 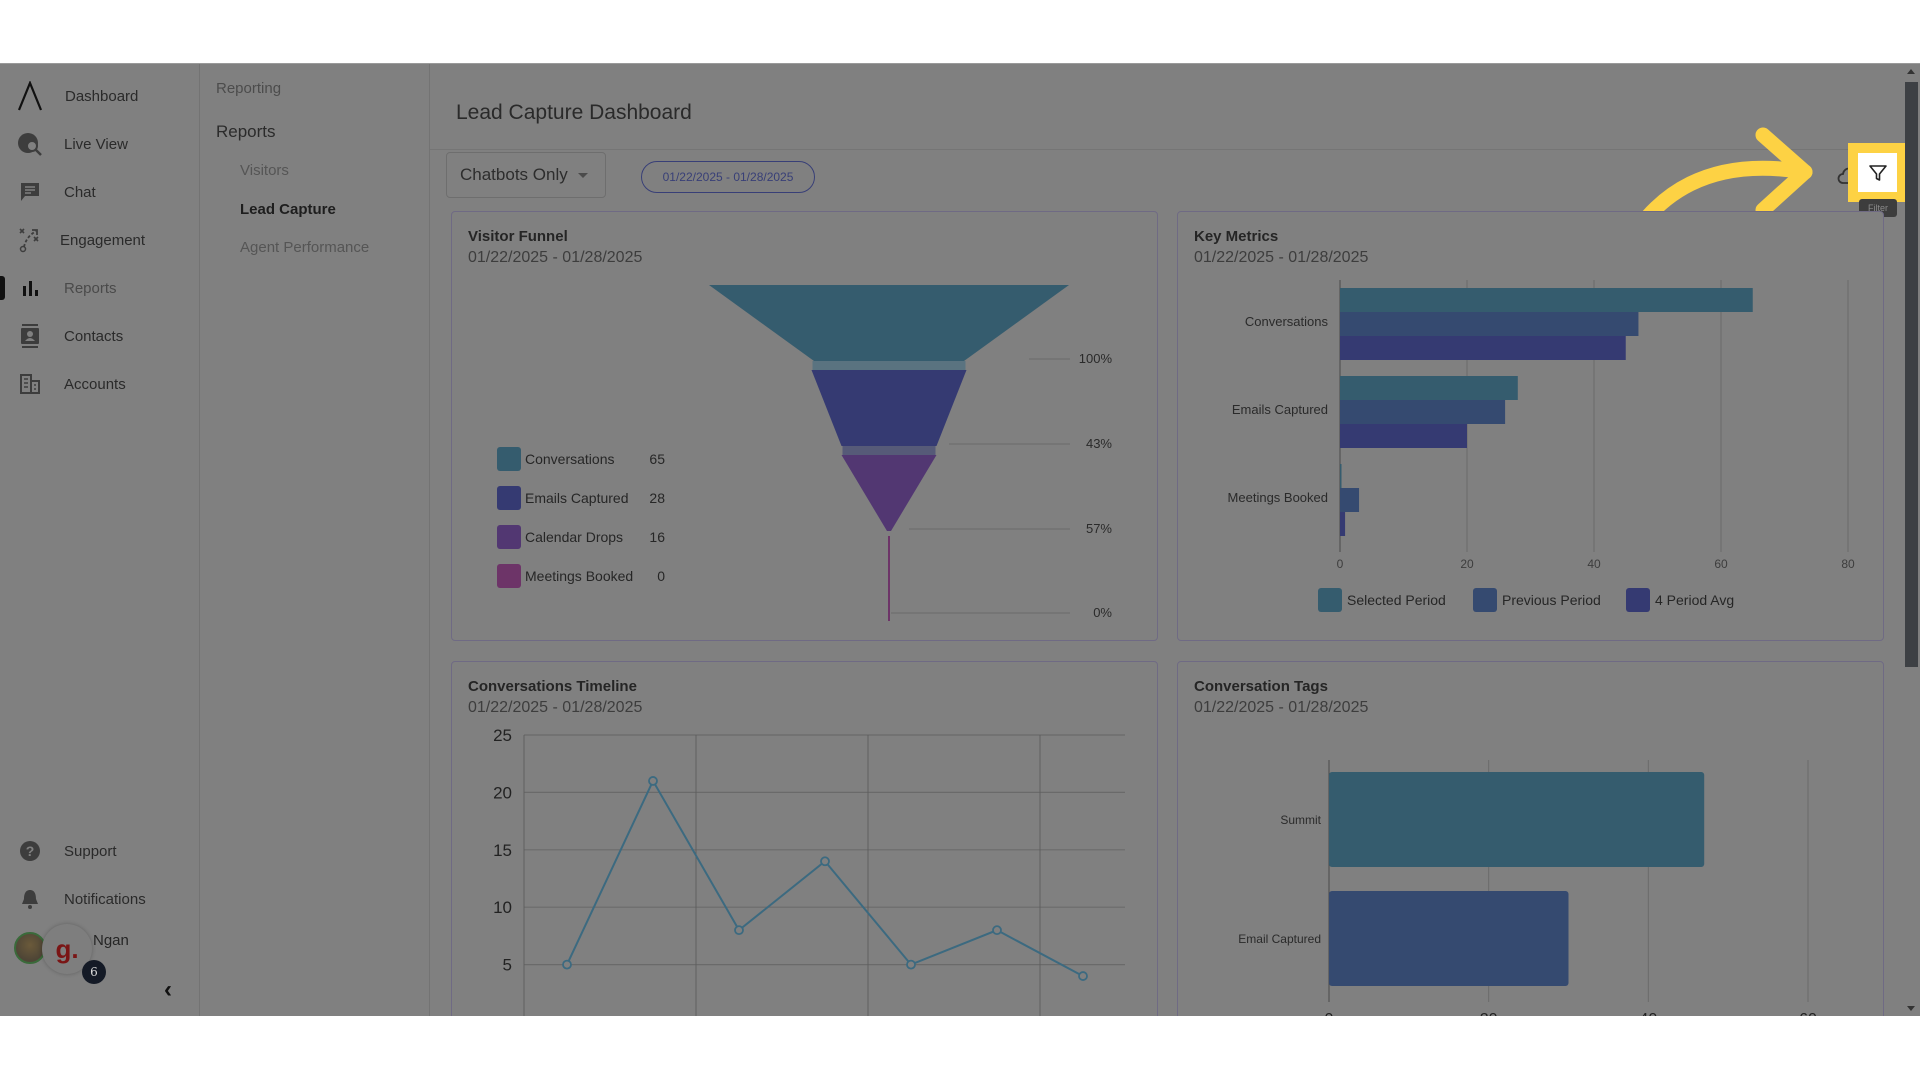 What do you see at coordinates (1278, 497) in the screenshot?
I see `y-category-label: Meetings Booked` at bounding box center [1278, 497].